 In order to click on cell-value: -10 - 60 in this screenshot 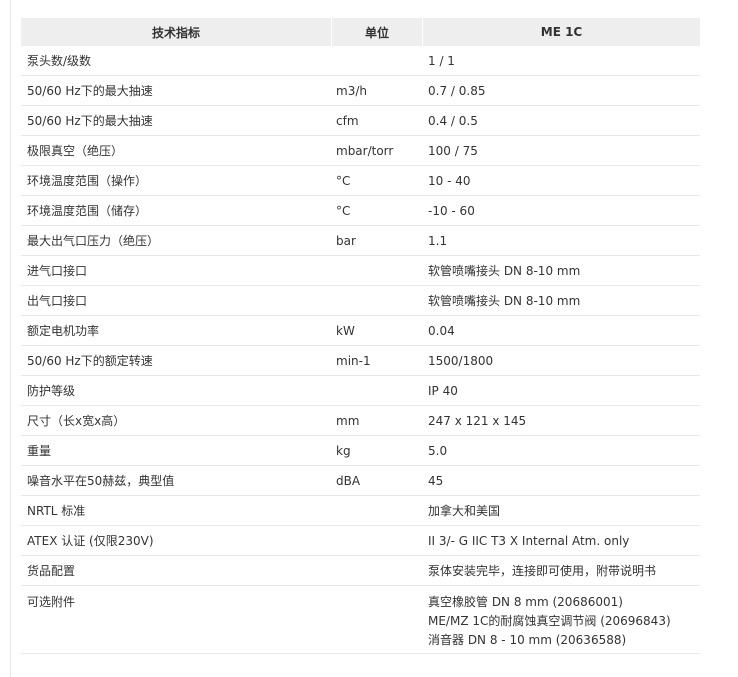, I will do `click(451, 210)`.